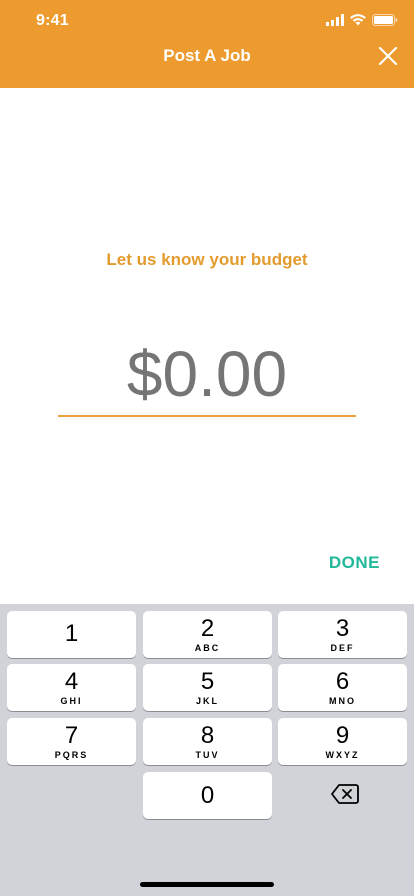 The height and width of the screenshot is (896, 414). Describe the element at coordinates (207, 647) in the screenshot. I see `key-letters: ABC` at that location.